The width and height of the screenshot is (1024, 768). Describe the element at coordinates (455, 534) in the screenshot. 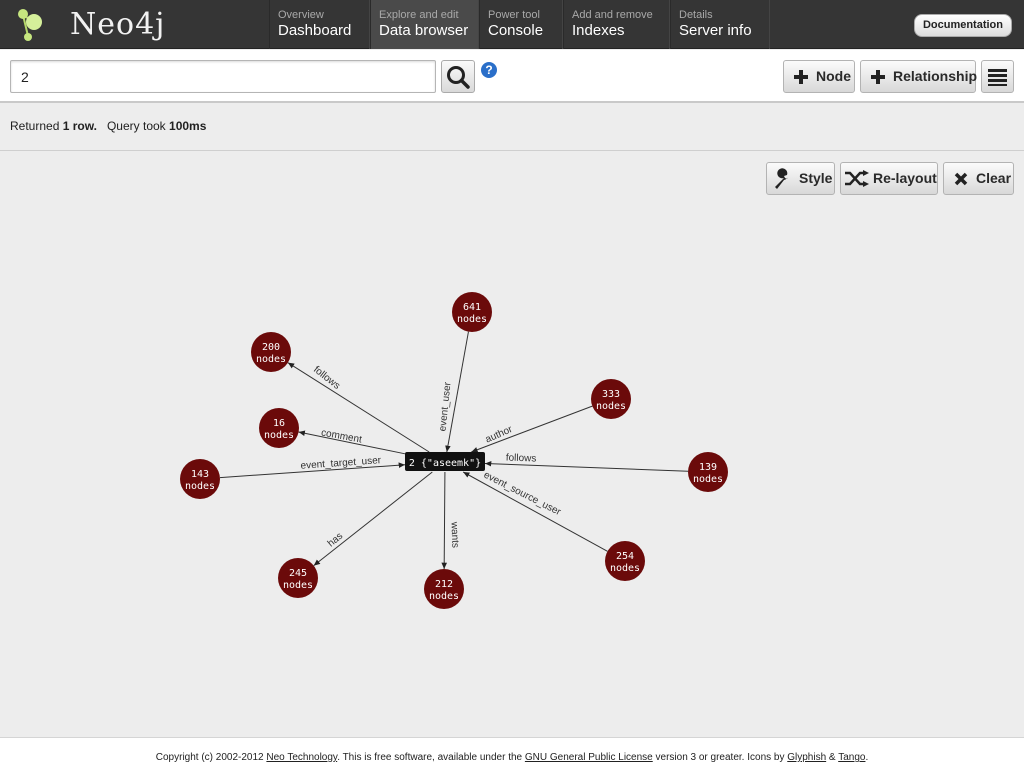

I see `relationship-label: wants` at that location.